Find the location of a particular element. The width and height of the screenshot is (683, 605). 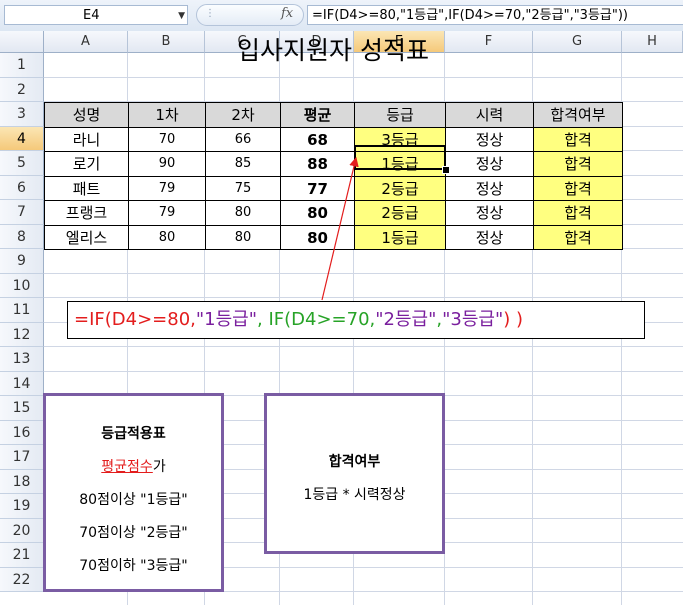

pass-panel-title: 합격여부 is located at coordinates (354, 462).